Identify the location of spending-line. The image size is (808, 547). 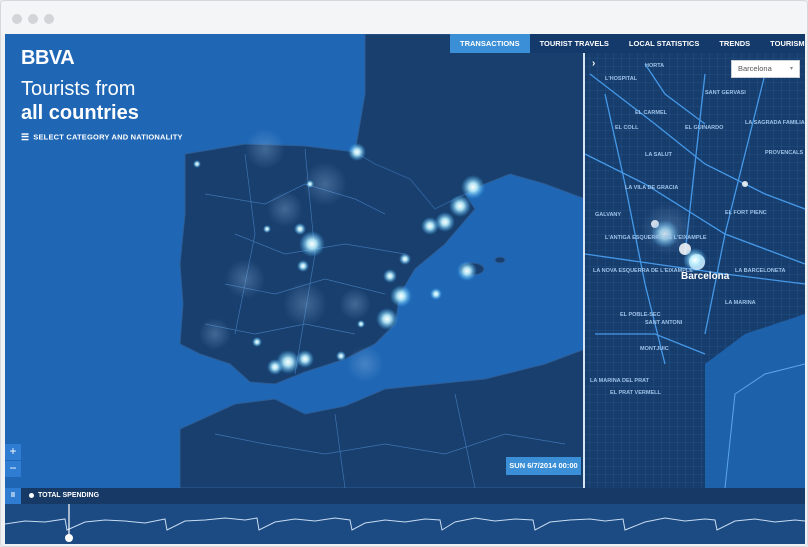
(405, 524).